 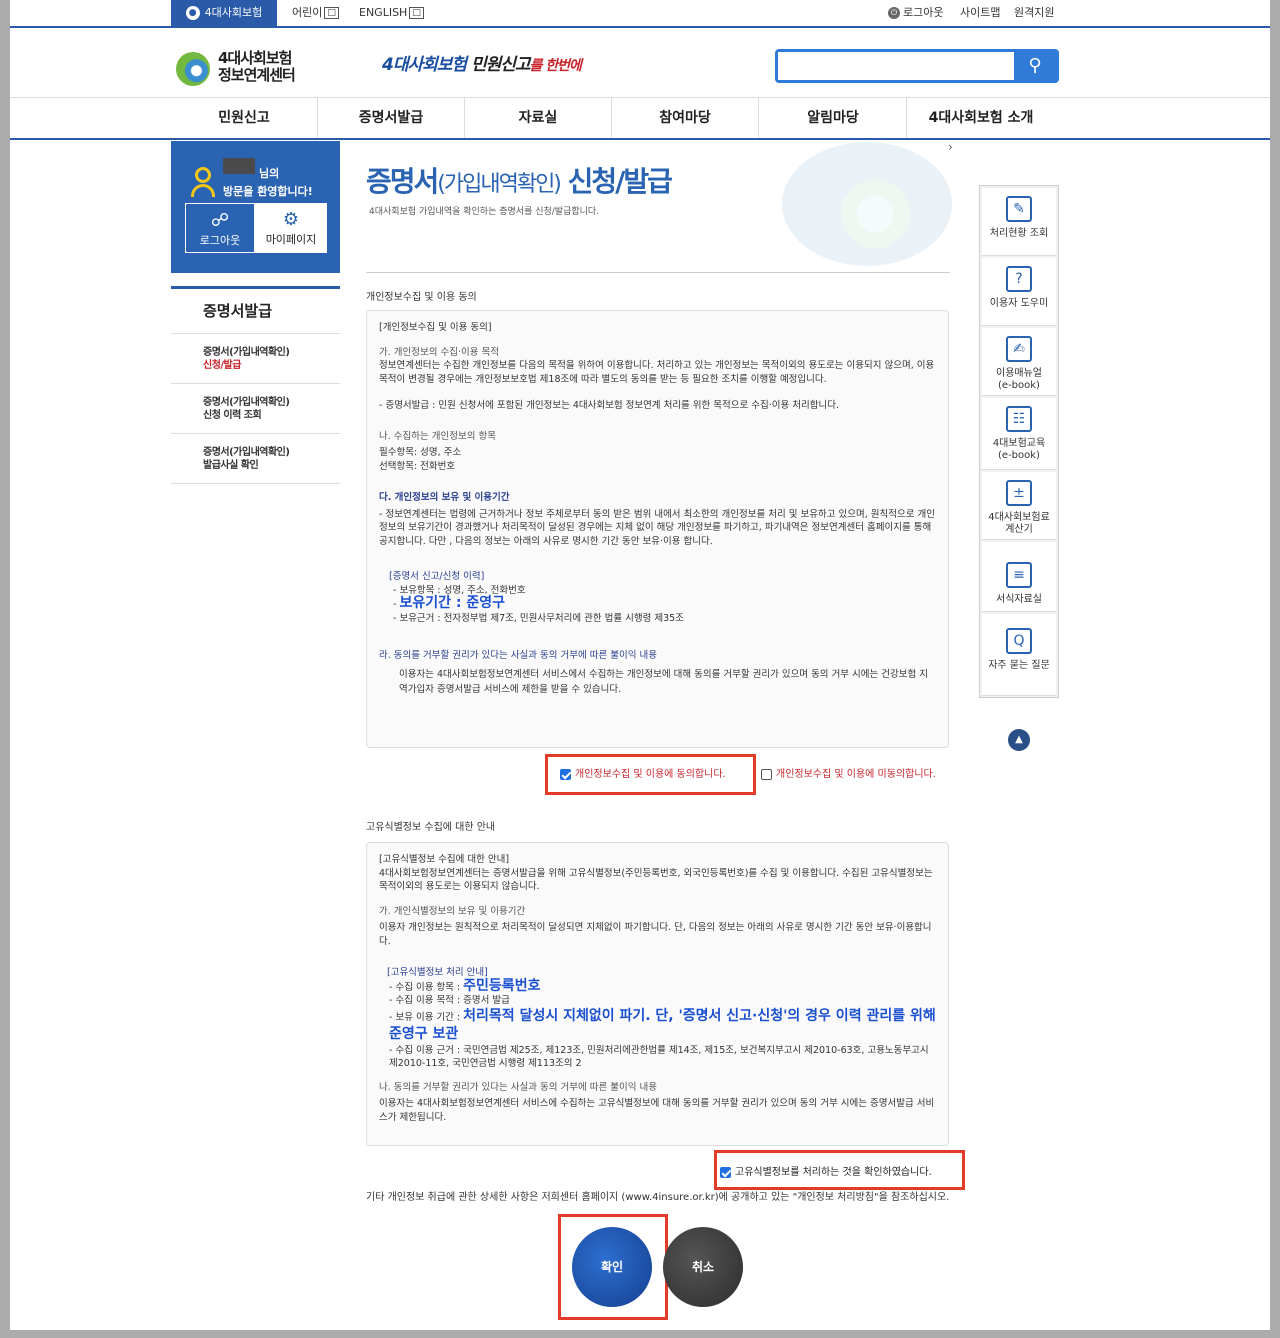 What do you see at coordinates (224, 14) in the screenshot?
I see `tab-4insure: ● 4대사회보험` at bounding box center [224, 14].